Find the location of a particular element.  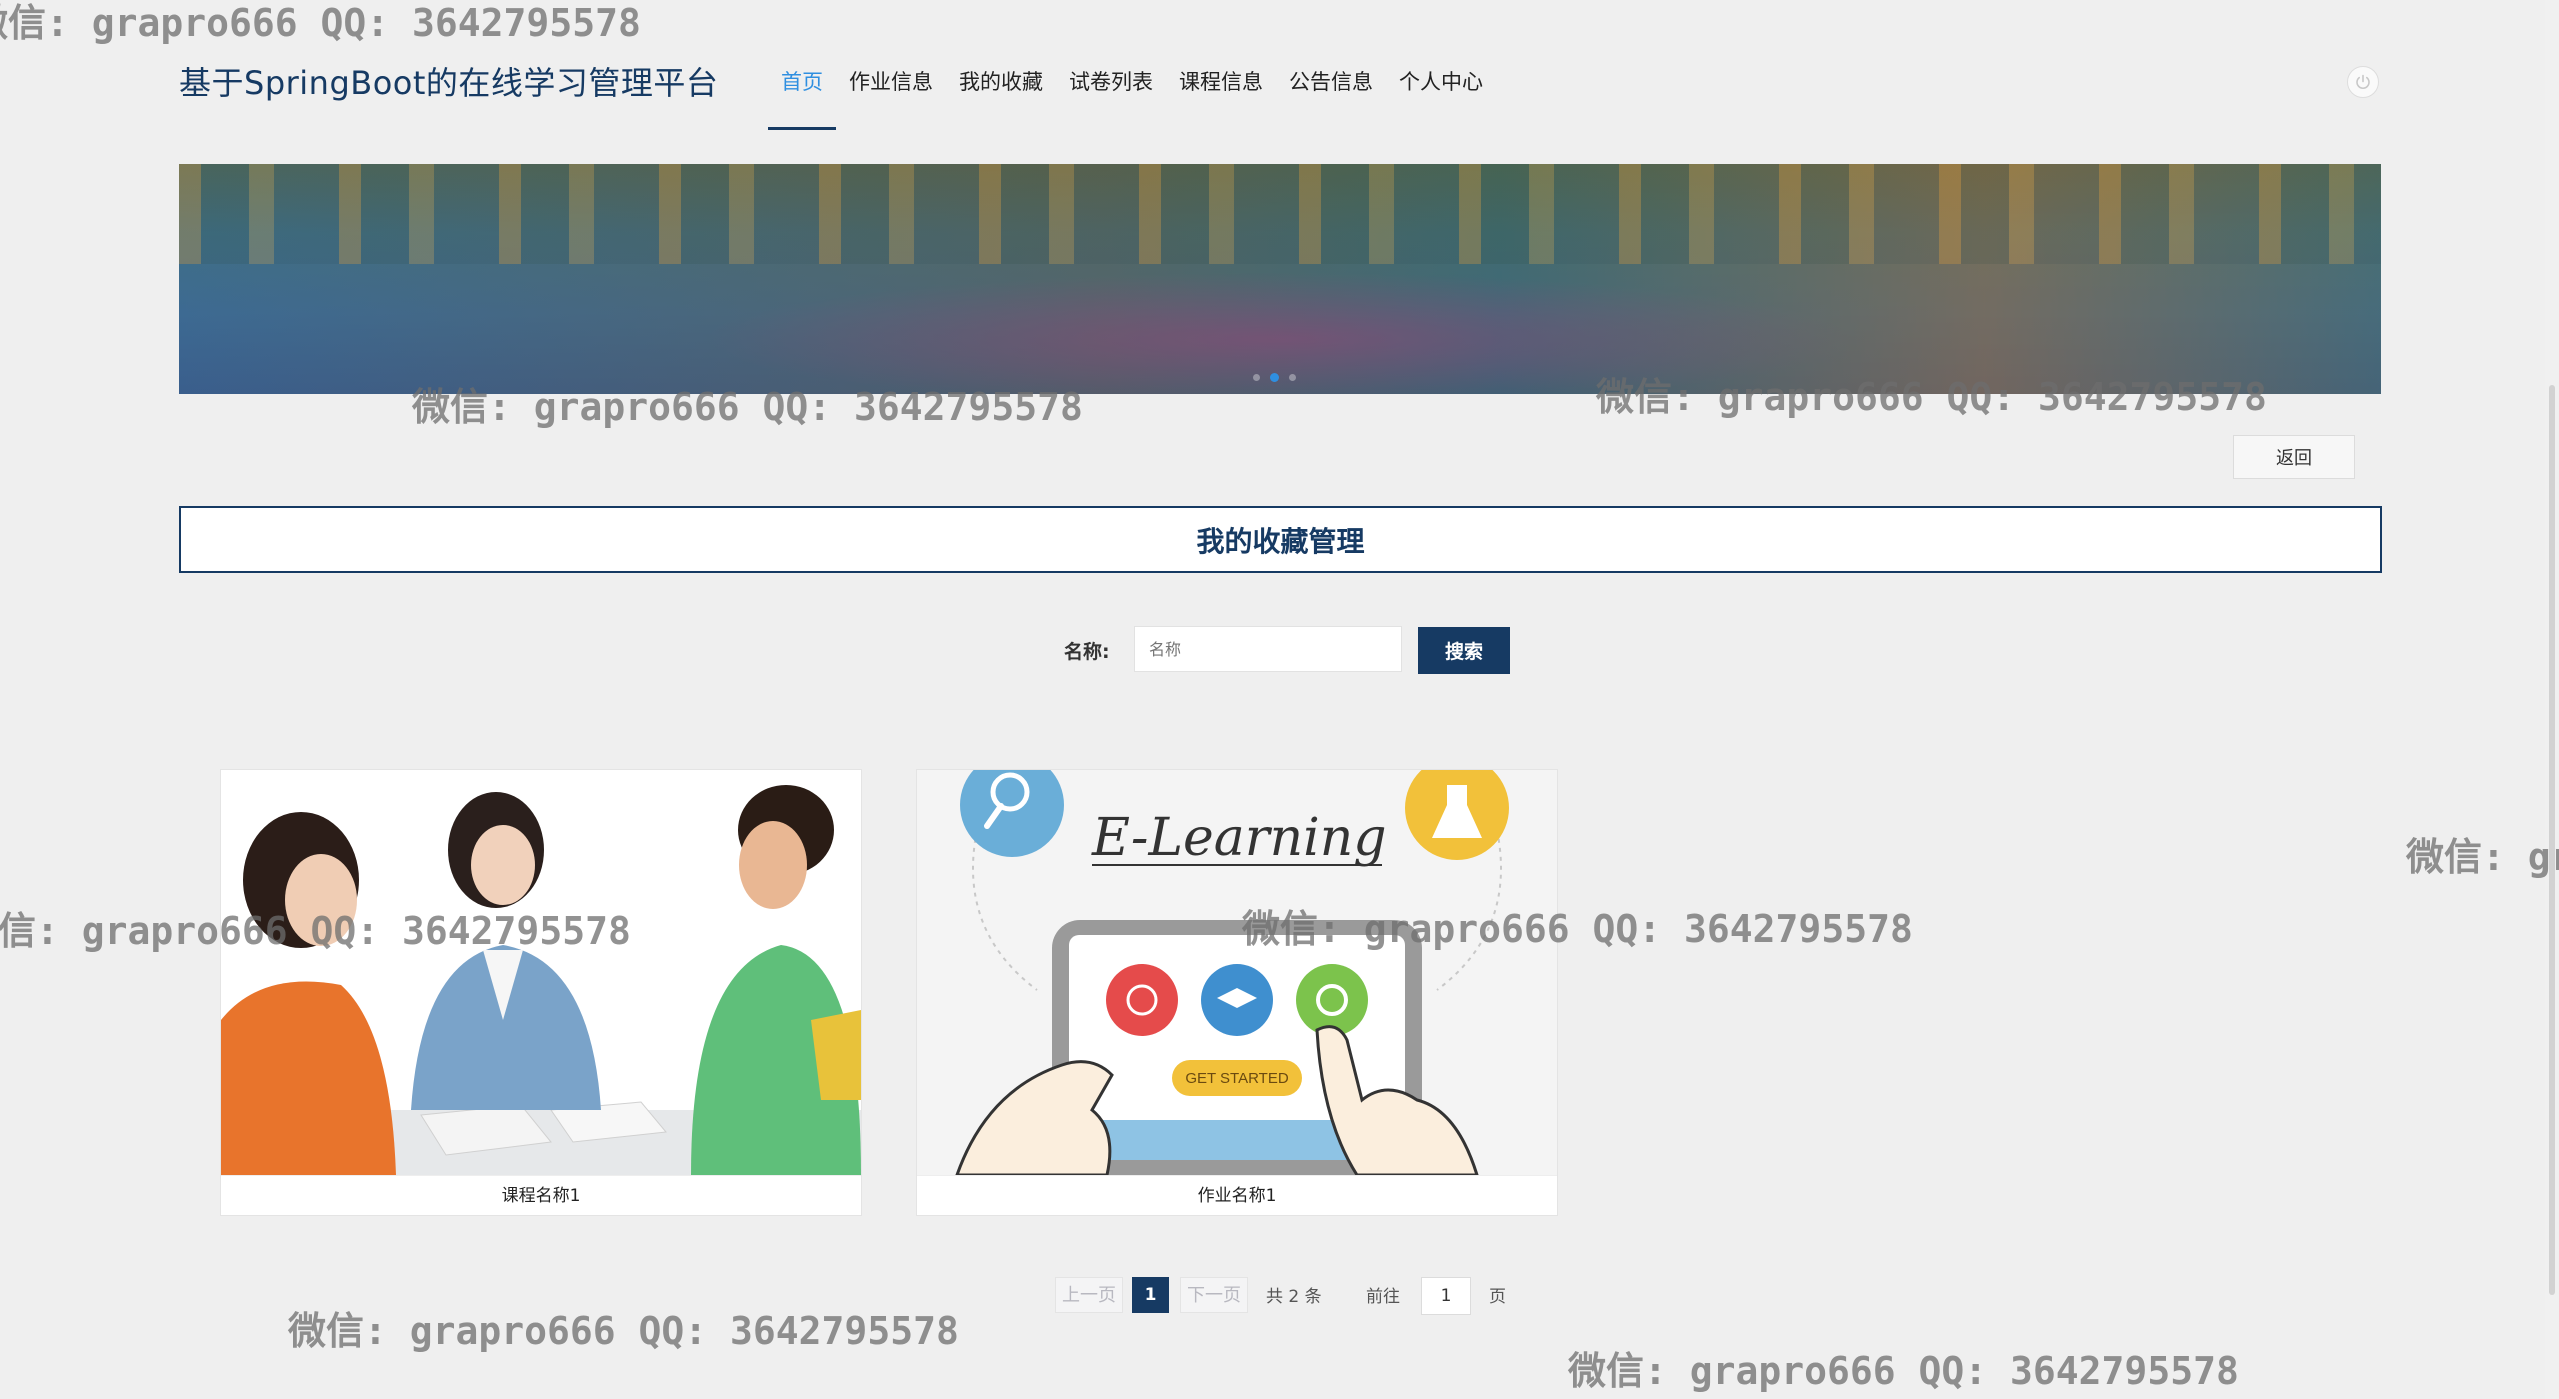

favorite-card: E-Learning GET STARTED 作业名称1 is located at coordinates (1237, 992).